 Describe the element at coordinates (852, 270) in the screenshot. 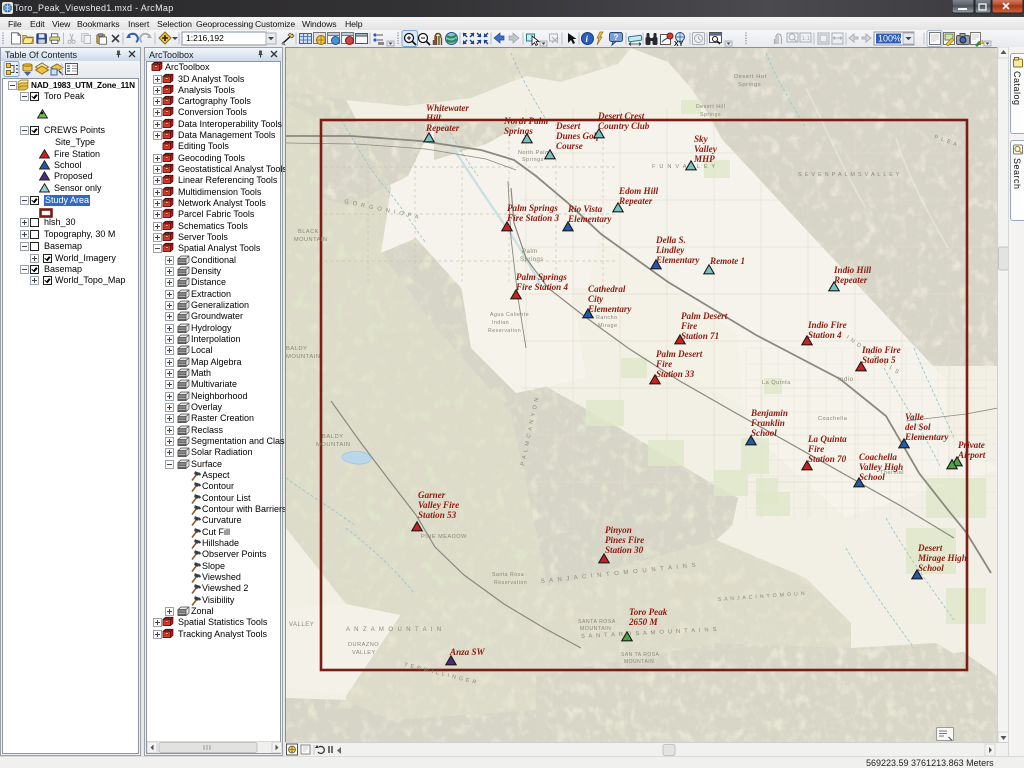

I see `svg-text: Indio Hill` at that location.